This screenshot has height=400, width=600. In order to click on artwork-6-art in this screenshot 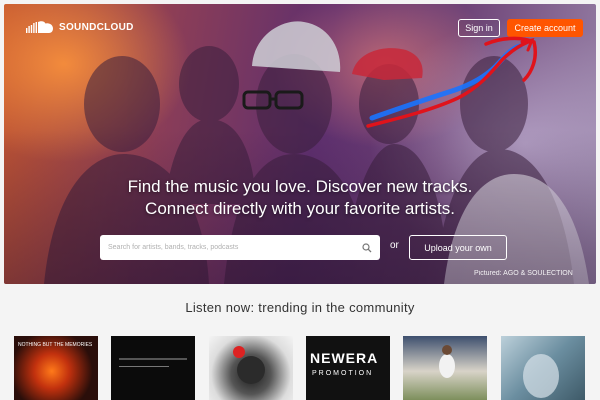, I will do `click(541, 376)`.